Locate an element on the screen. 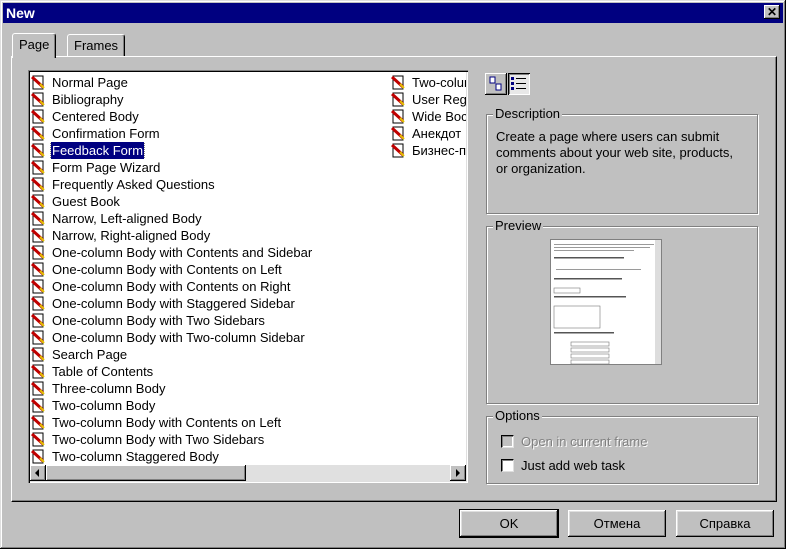 The height and width of the screenshot is (549, 786). cancel-button: Отмена is located at coordinates (617, 523).